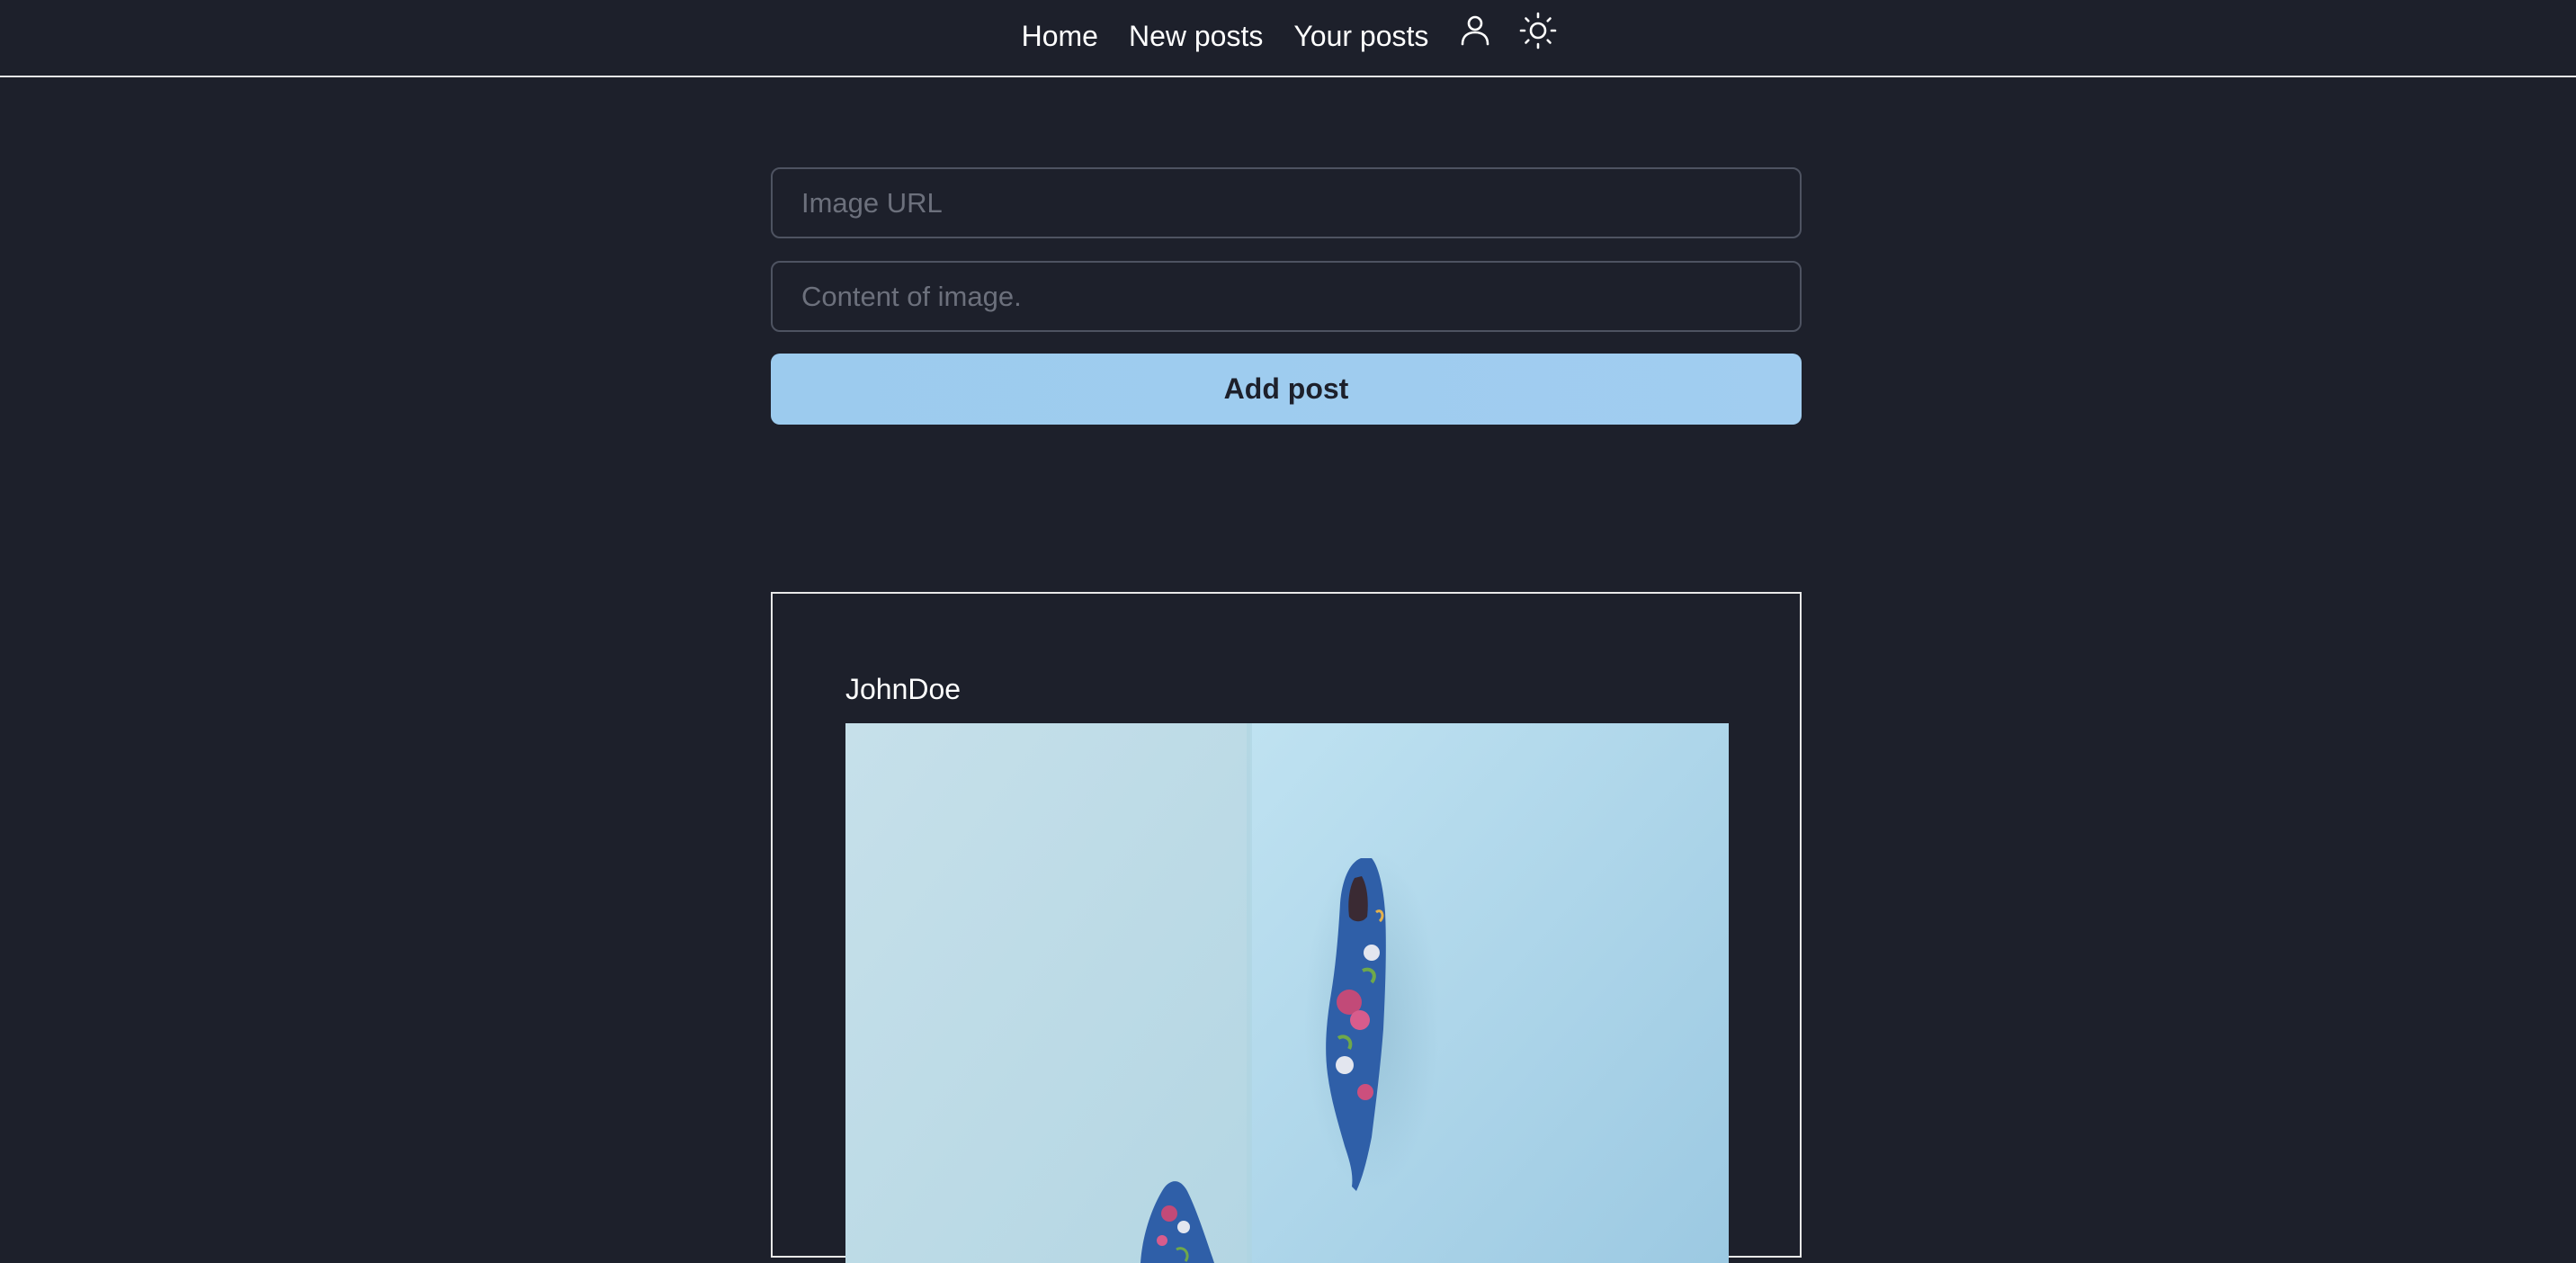 Image resolution: width=2576 pixels, height=1263 pixels. Describe the element at coordinates (1060, 36) in the screenshot. I see `nav-link-home: Home` at that location.